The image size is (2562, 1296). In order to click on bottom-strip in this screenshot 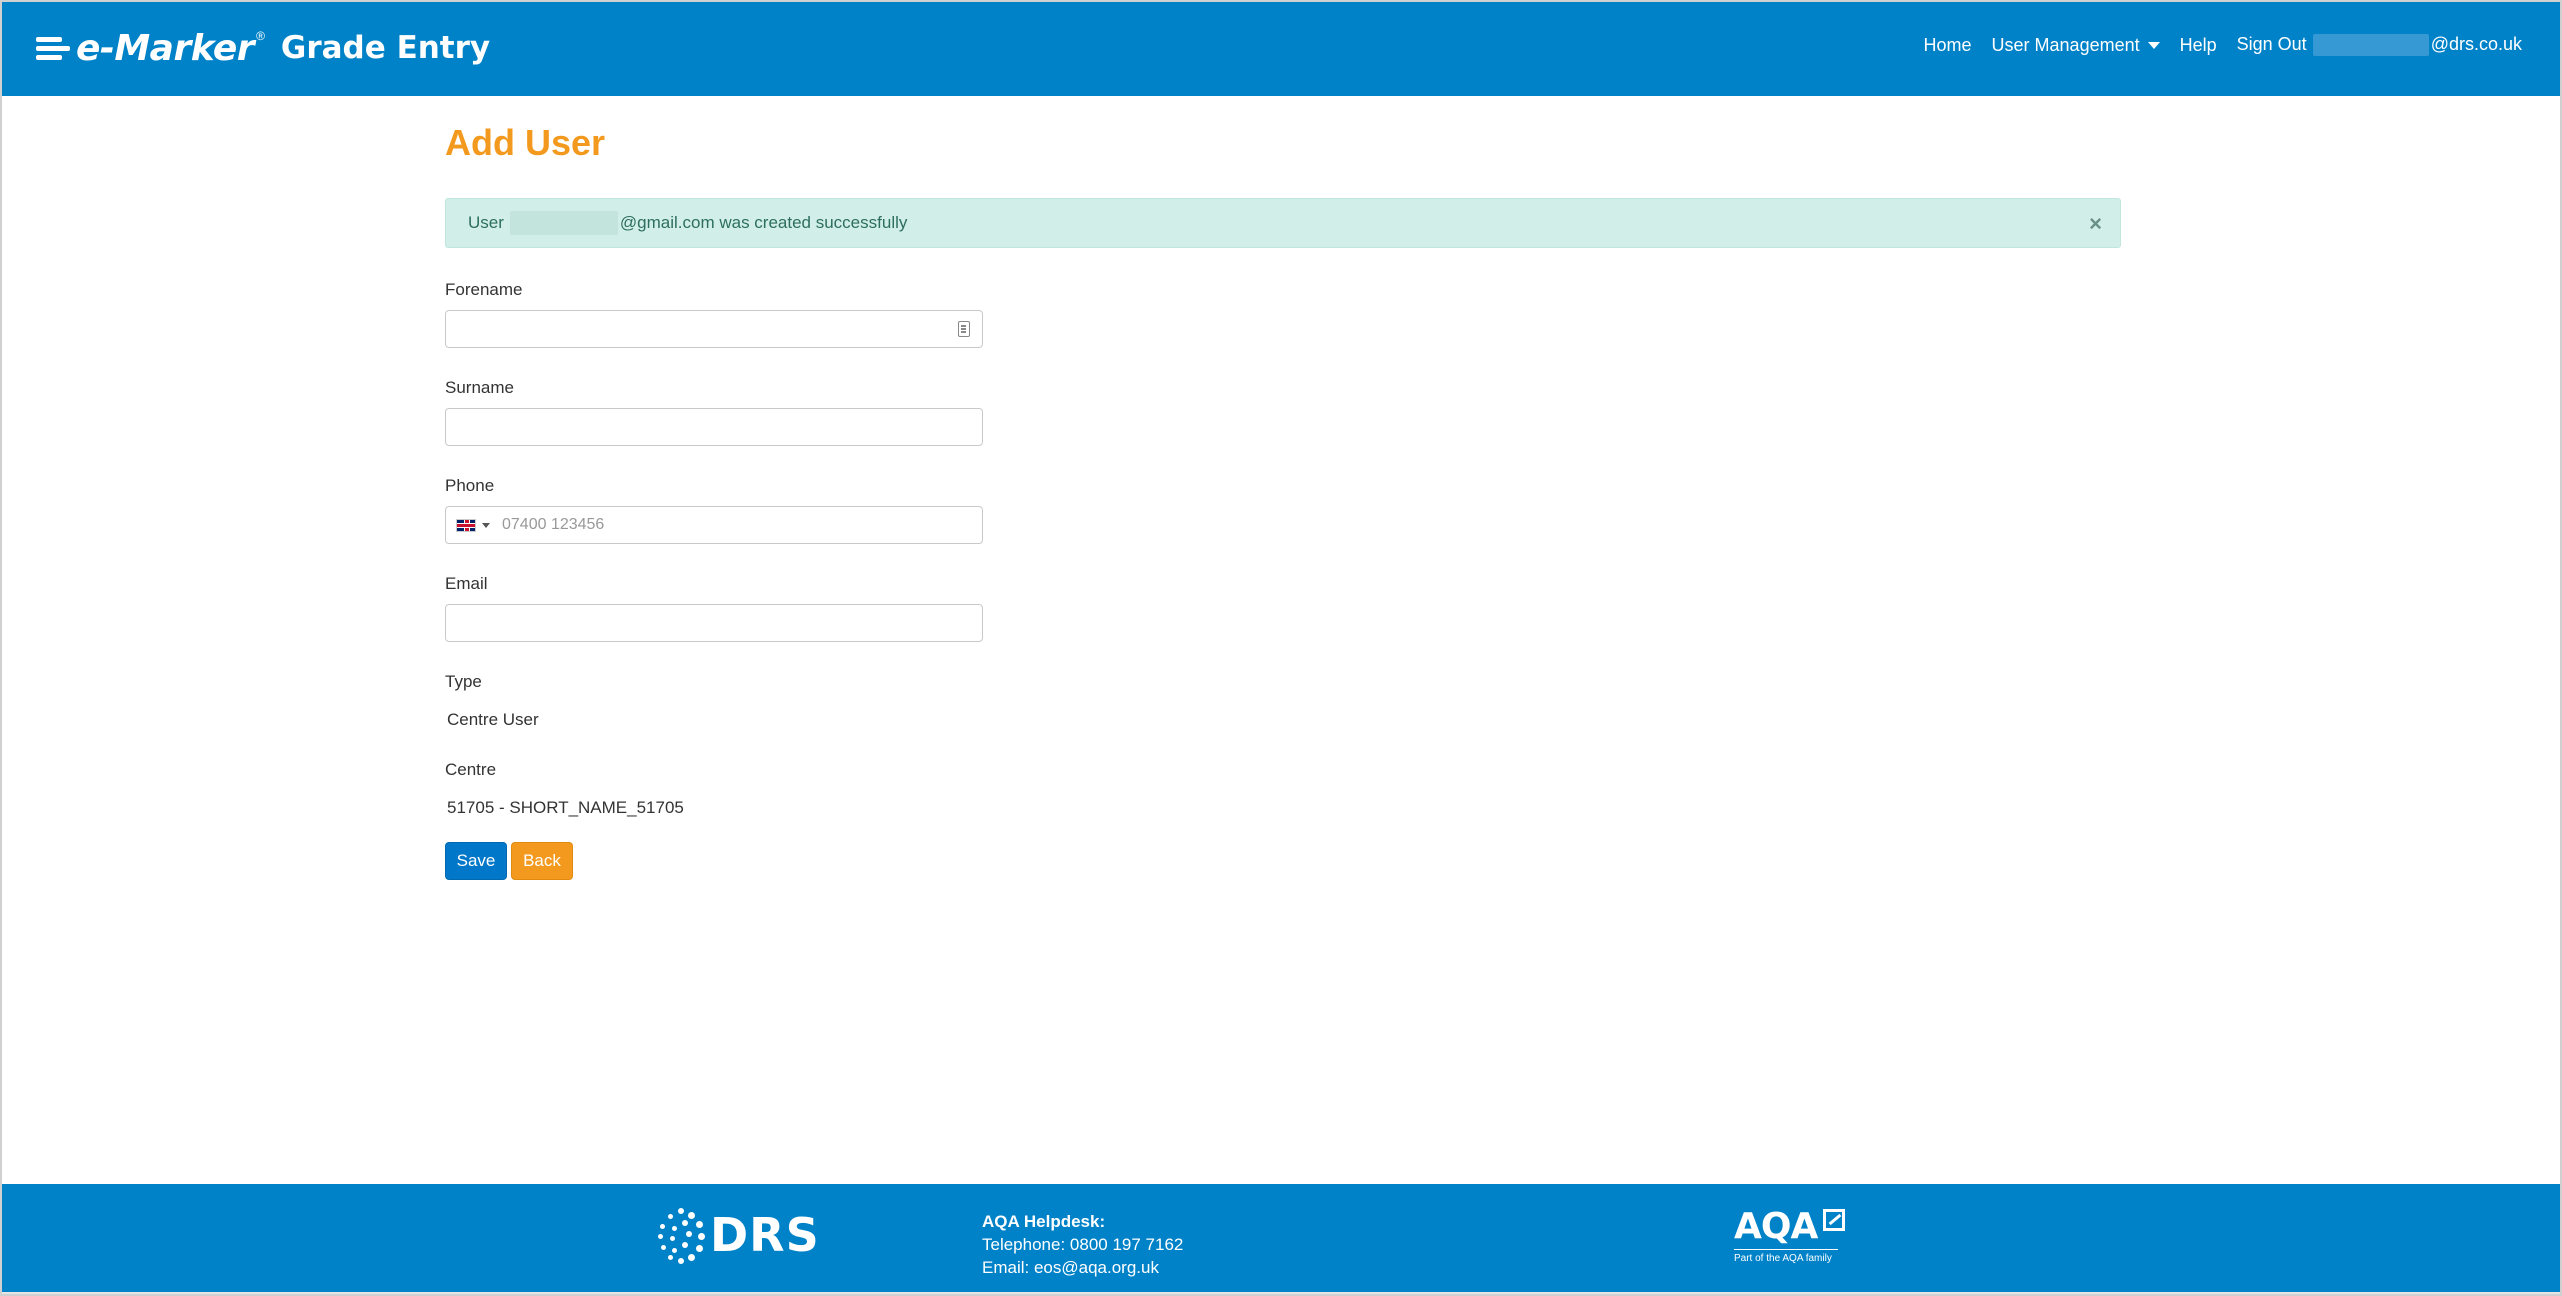, I will do `click(1281, 1293)`.